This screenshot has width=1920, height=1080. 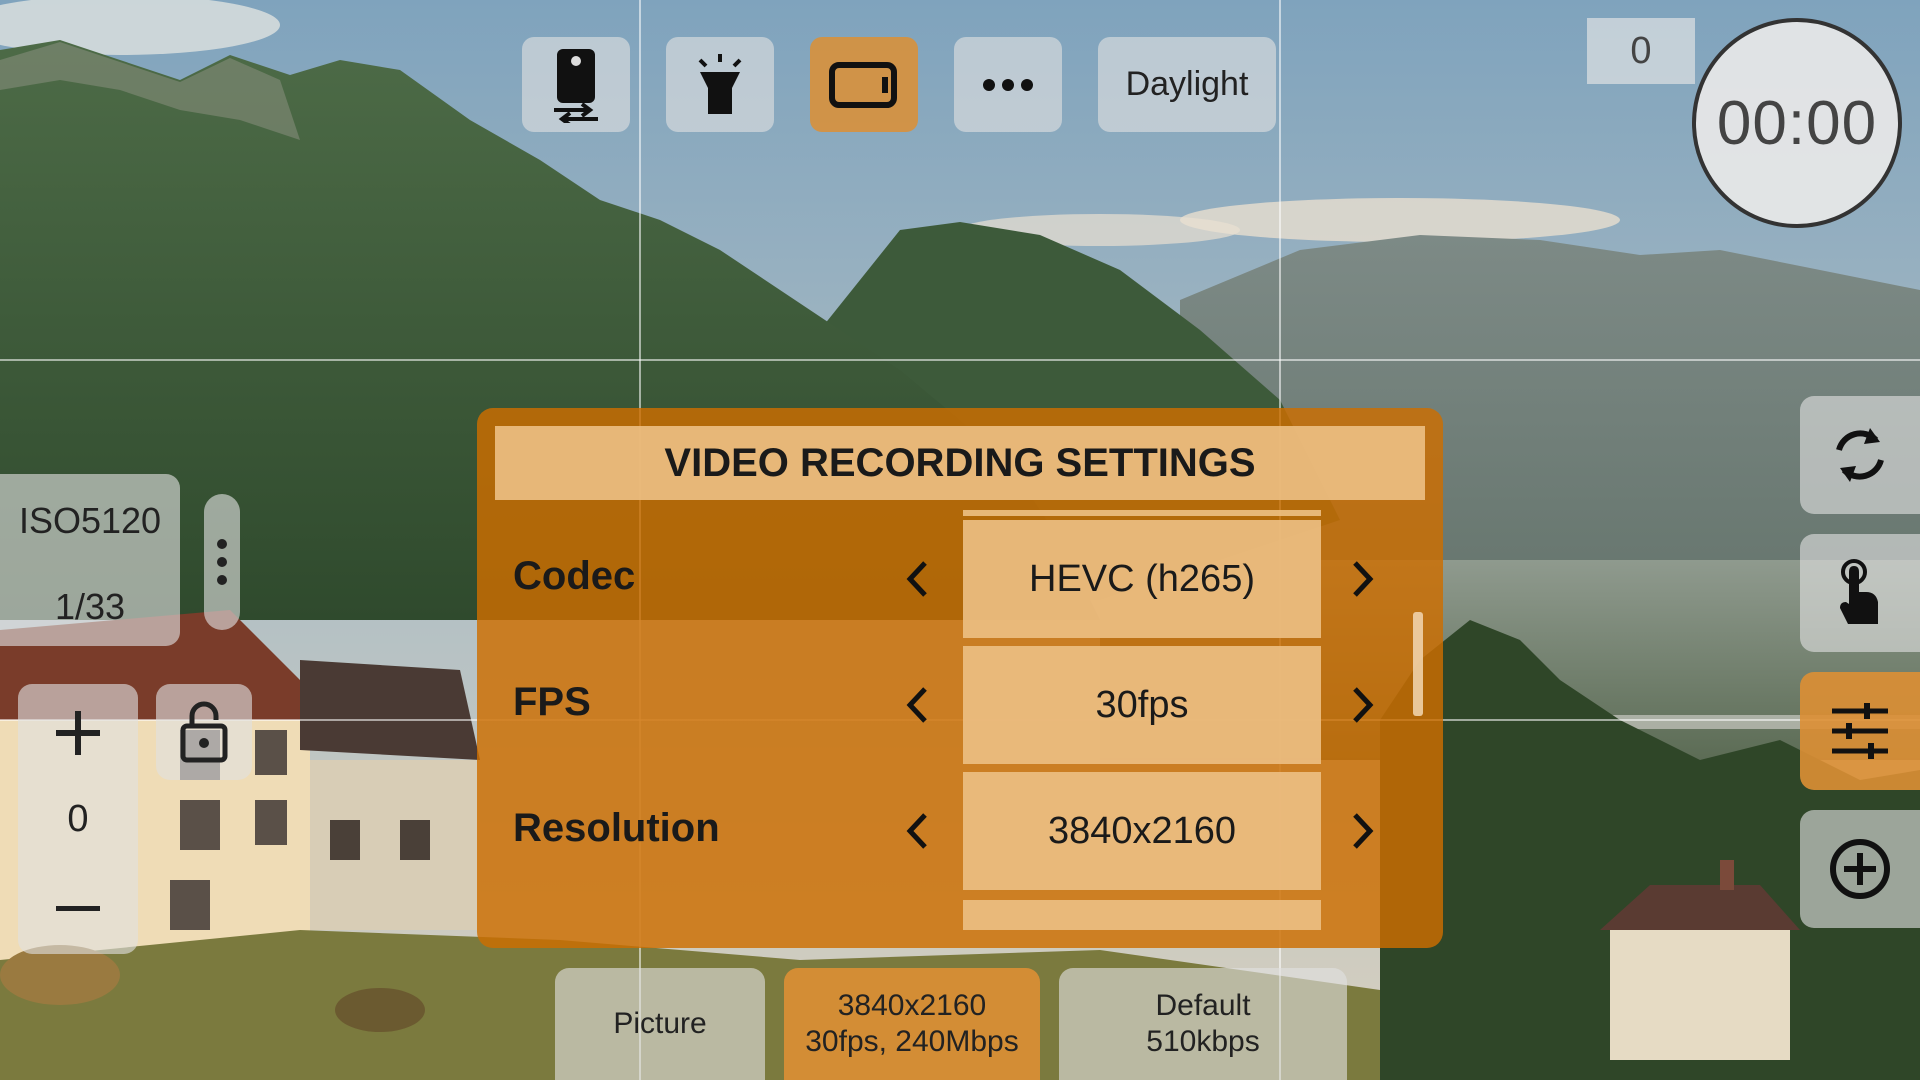 I want to click on more-options-button, so click(x=1008, y=84).